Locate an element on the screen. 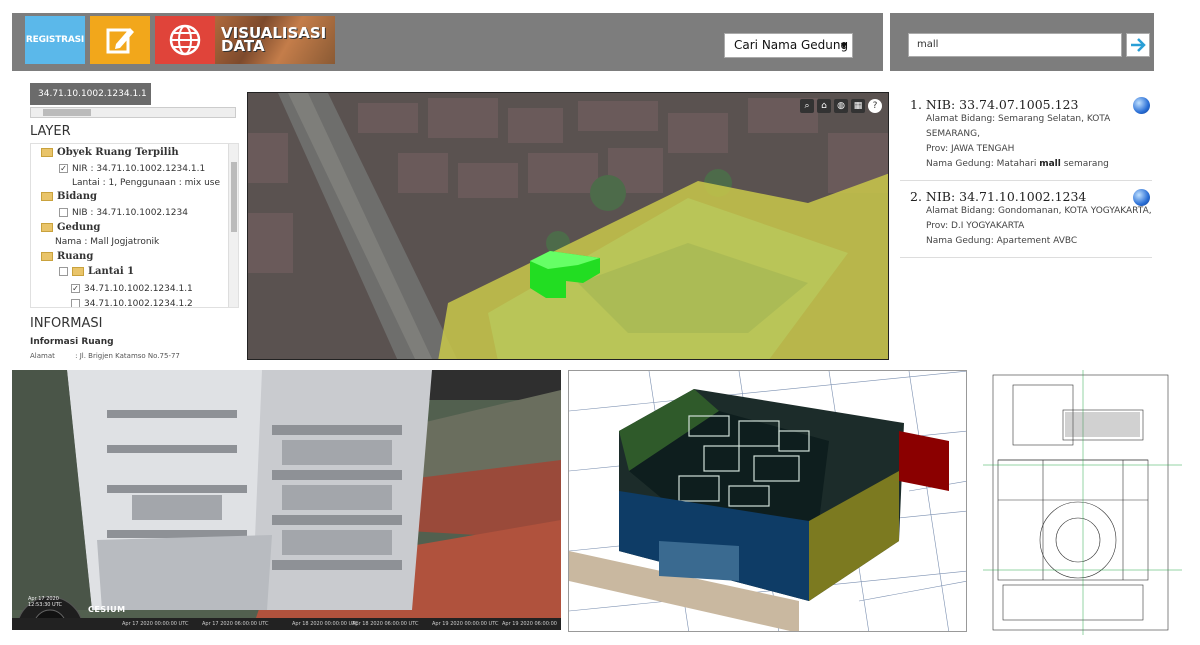  tree-node-lantai: Lantai 1 is located at coordinates (96, 271).